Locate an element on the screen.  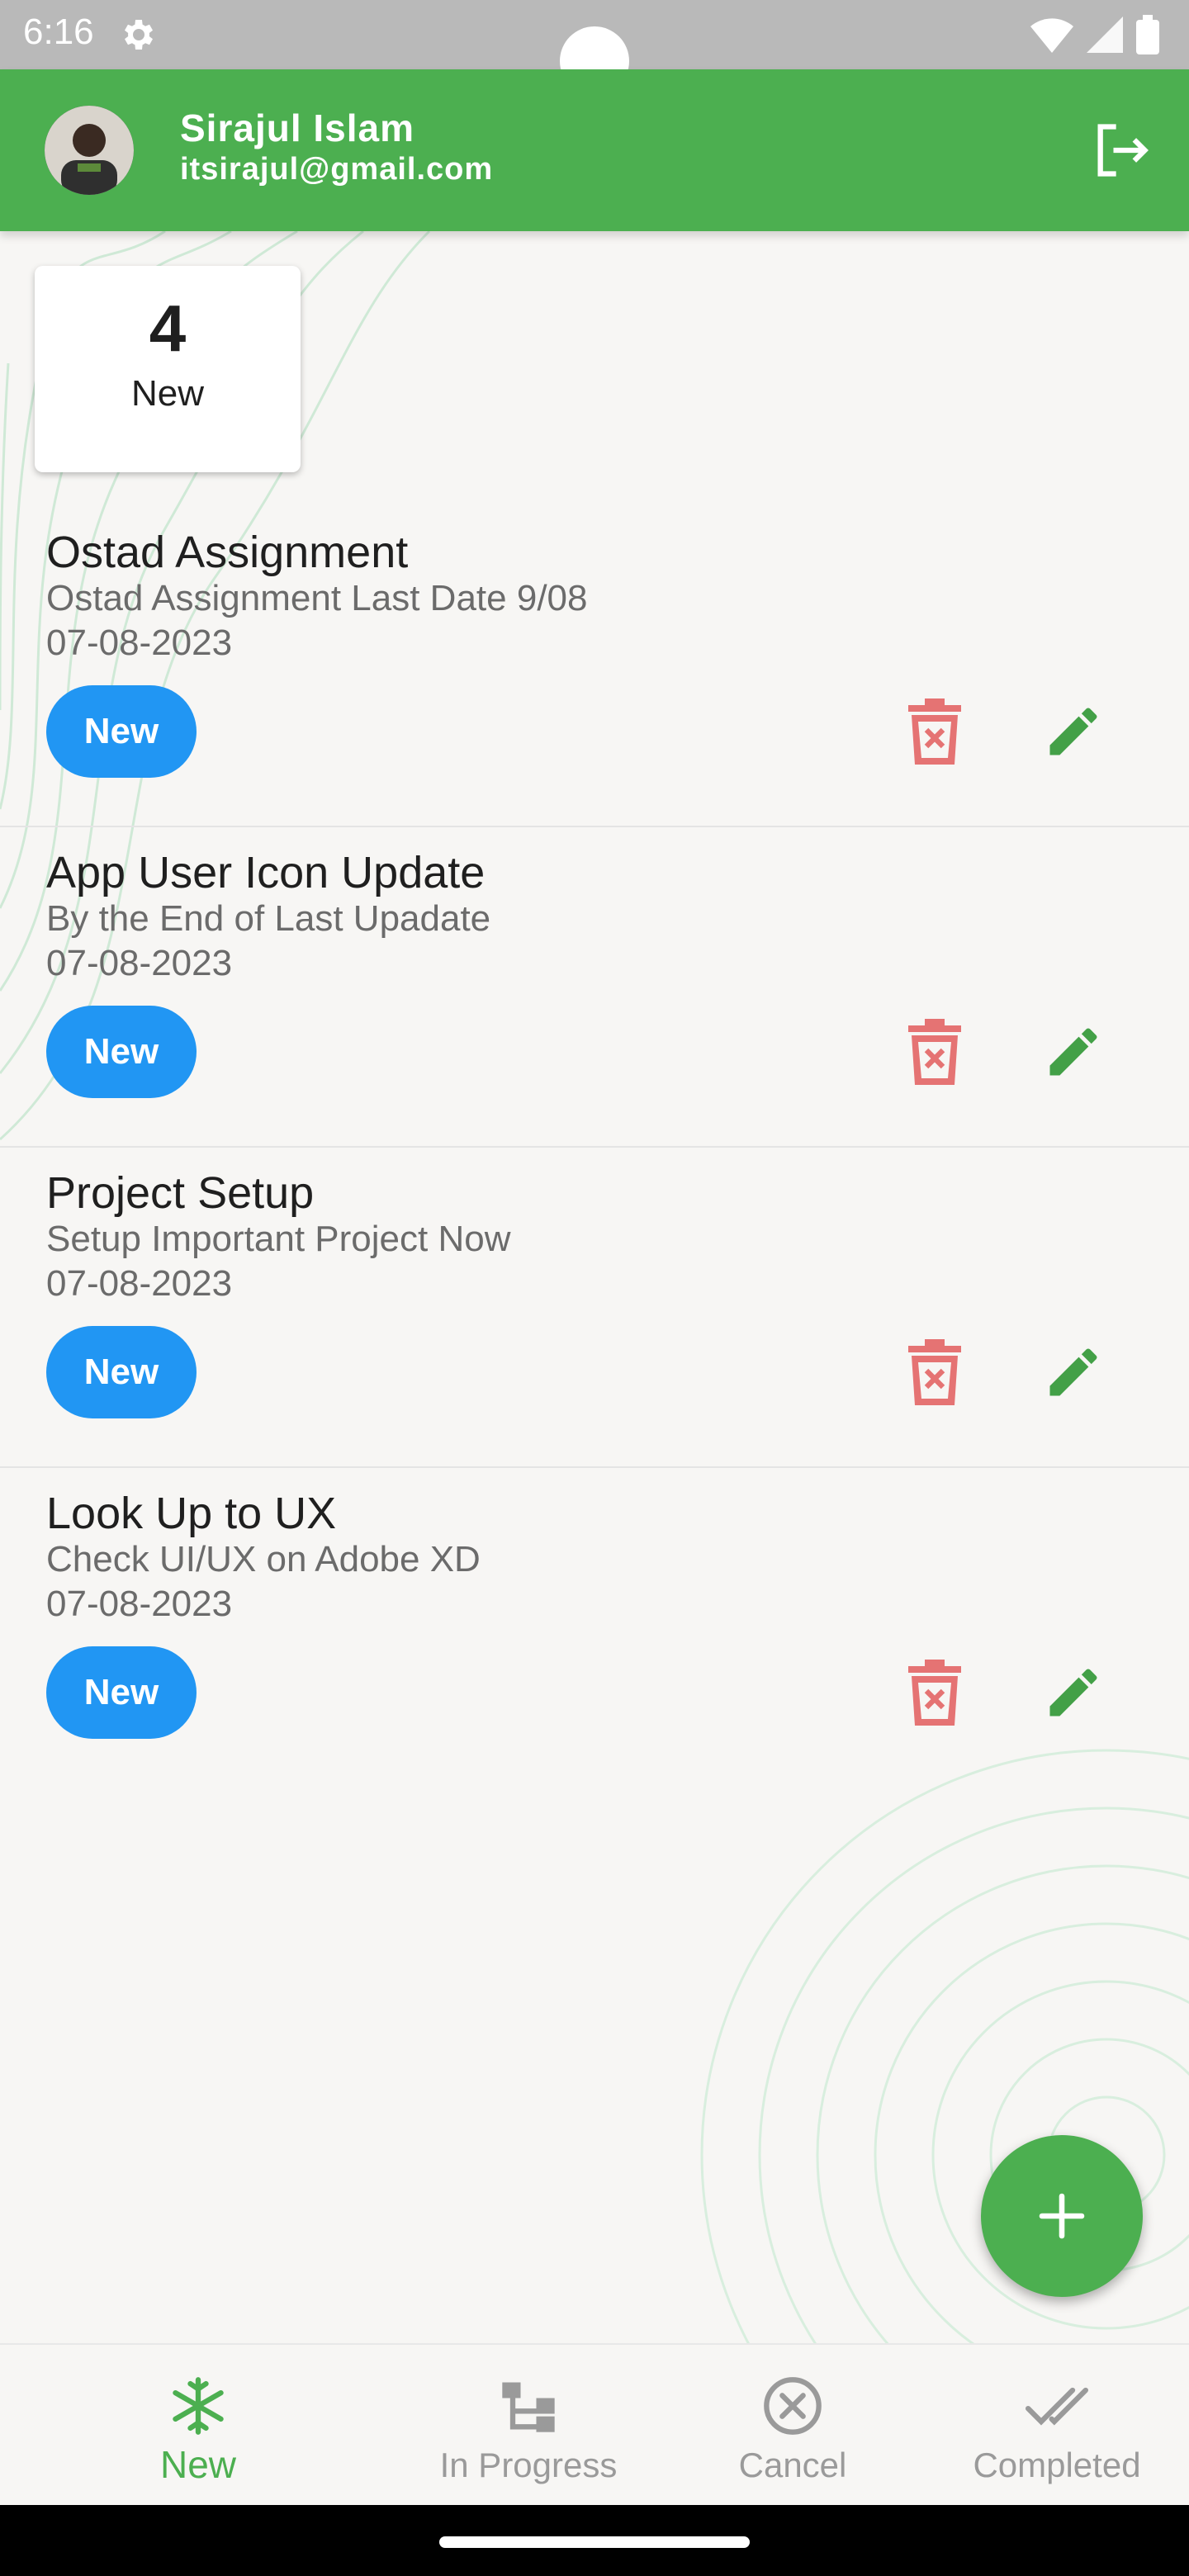
task-title: Project Setup is located at coordinates (180, 1193).